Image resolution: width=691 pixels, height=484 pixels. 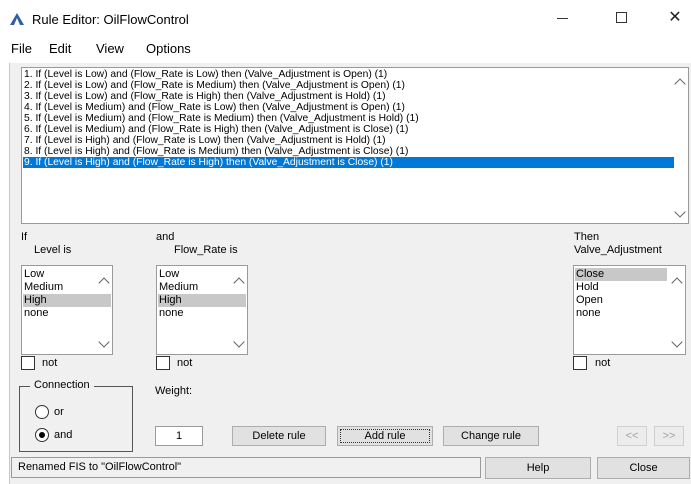 What do you see at coordinates (345, 18) in the screenshot?
I see `title-bar: Rule Editor: OilFlowControl ✕` at bounding box center [345, 18].